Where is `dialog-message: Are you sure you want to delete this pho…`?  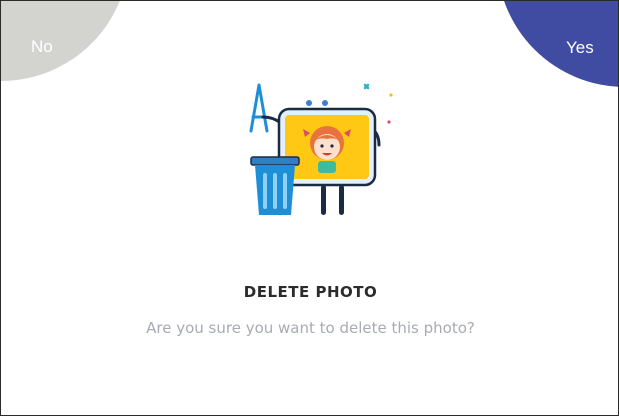
dialog-message: Are you sure you want to delete this pho… is located at coordinates (310, 328).